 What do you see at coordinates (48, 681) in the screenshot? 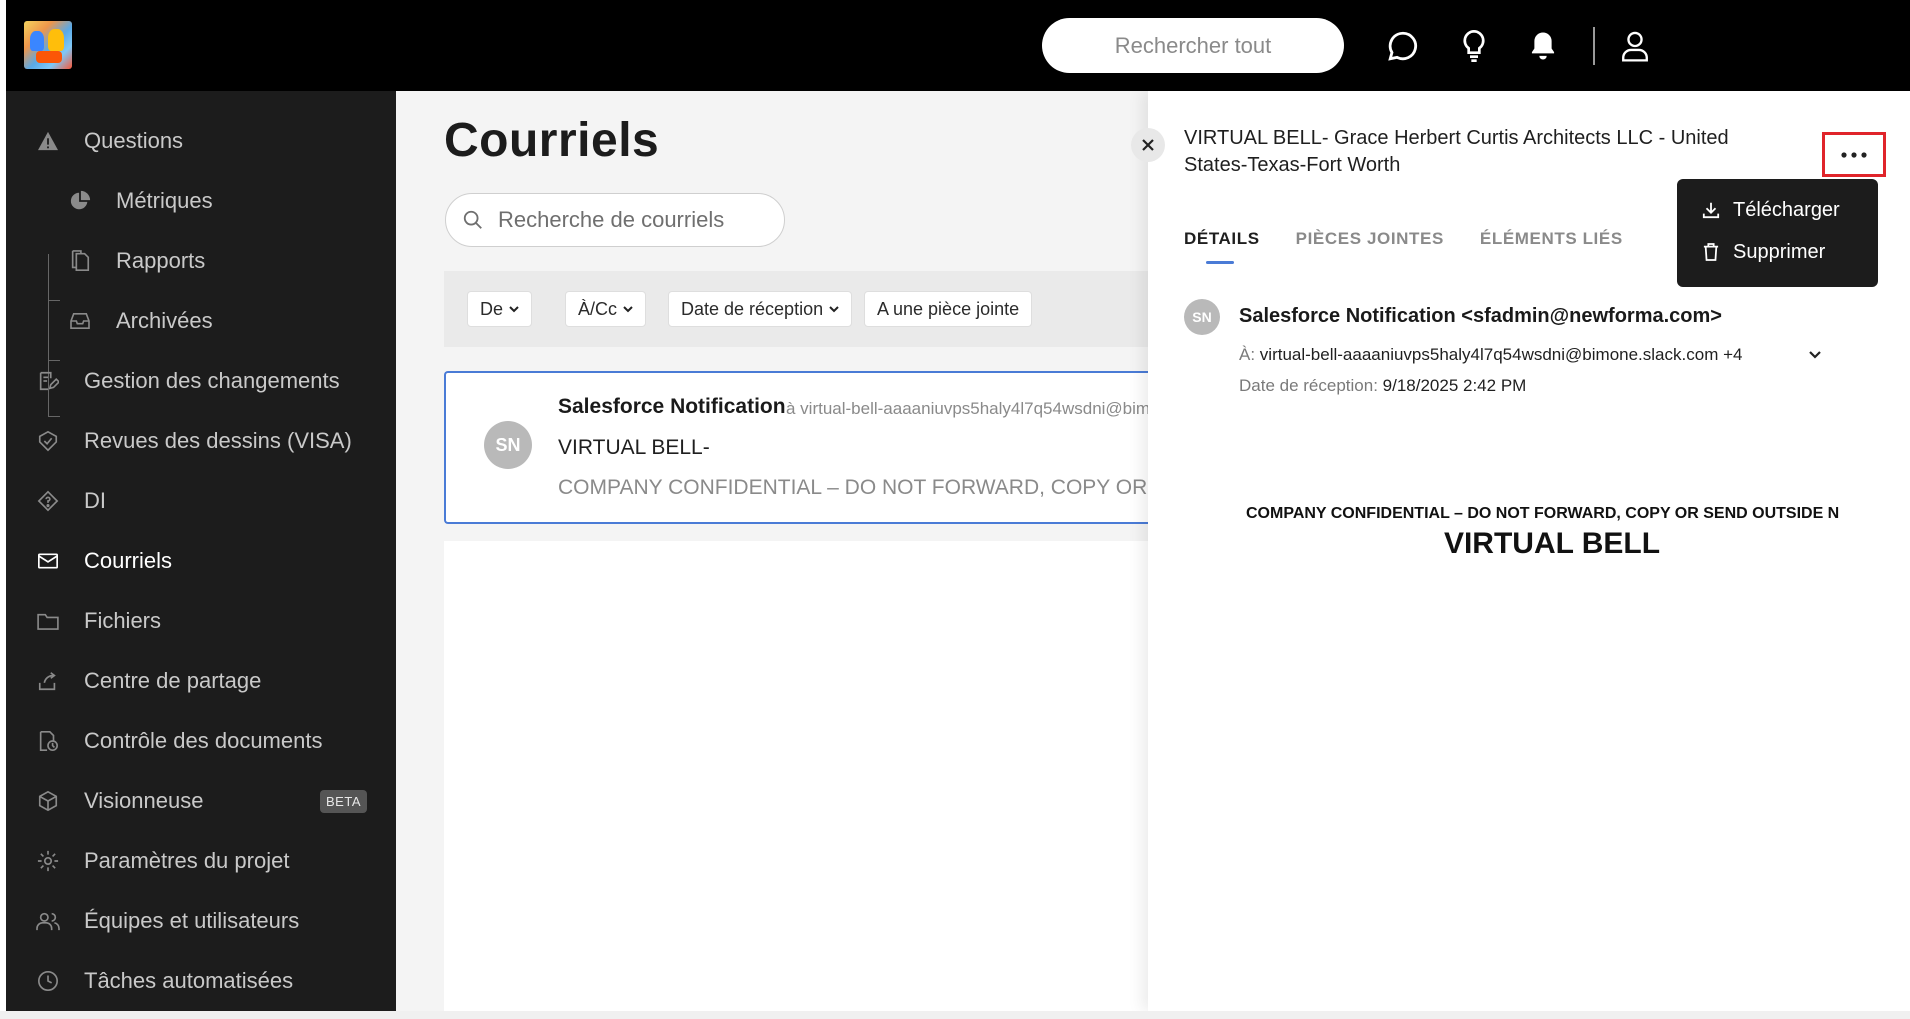
I see `share-icon` at bounding box center [48, 681].